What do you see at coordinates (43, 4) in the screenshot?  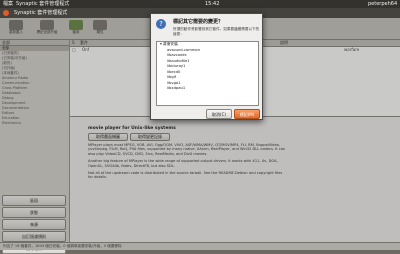 I see `system-app-title: Synaptic 套件管理程式` at bounding box center [43, 4].